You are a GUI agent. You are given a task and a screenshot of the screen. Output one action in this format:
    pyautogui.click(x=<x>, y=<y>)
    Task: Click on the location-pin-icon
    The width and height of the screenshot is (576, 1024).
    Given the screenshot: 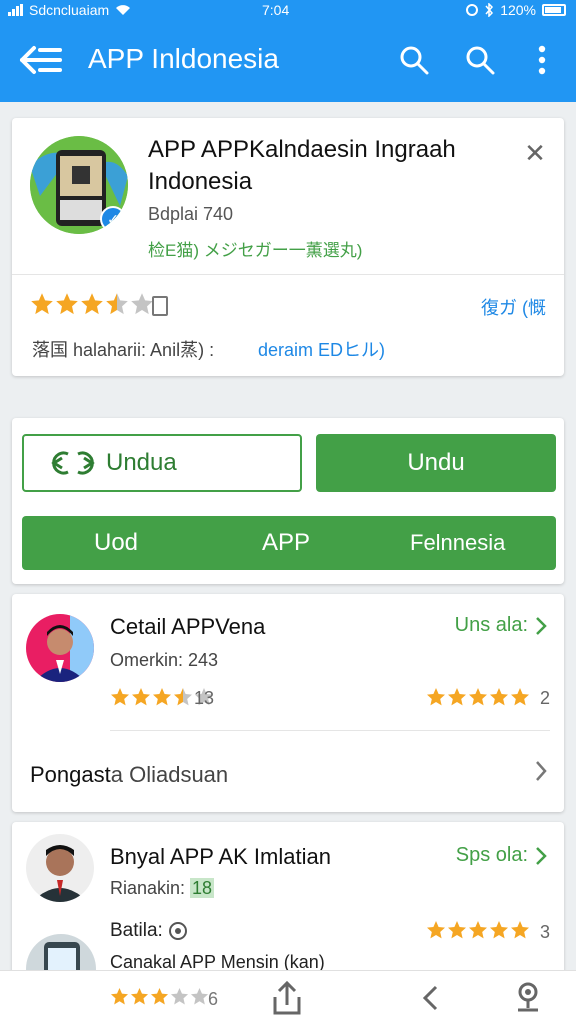 What is the action you would take?
    pyautogui.click(x=528, y=997)
    